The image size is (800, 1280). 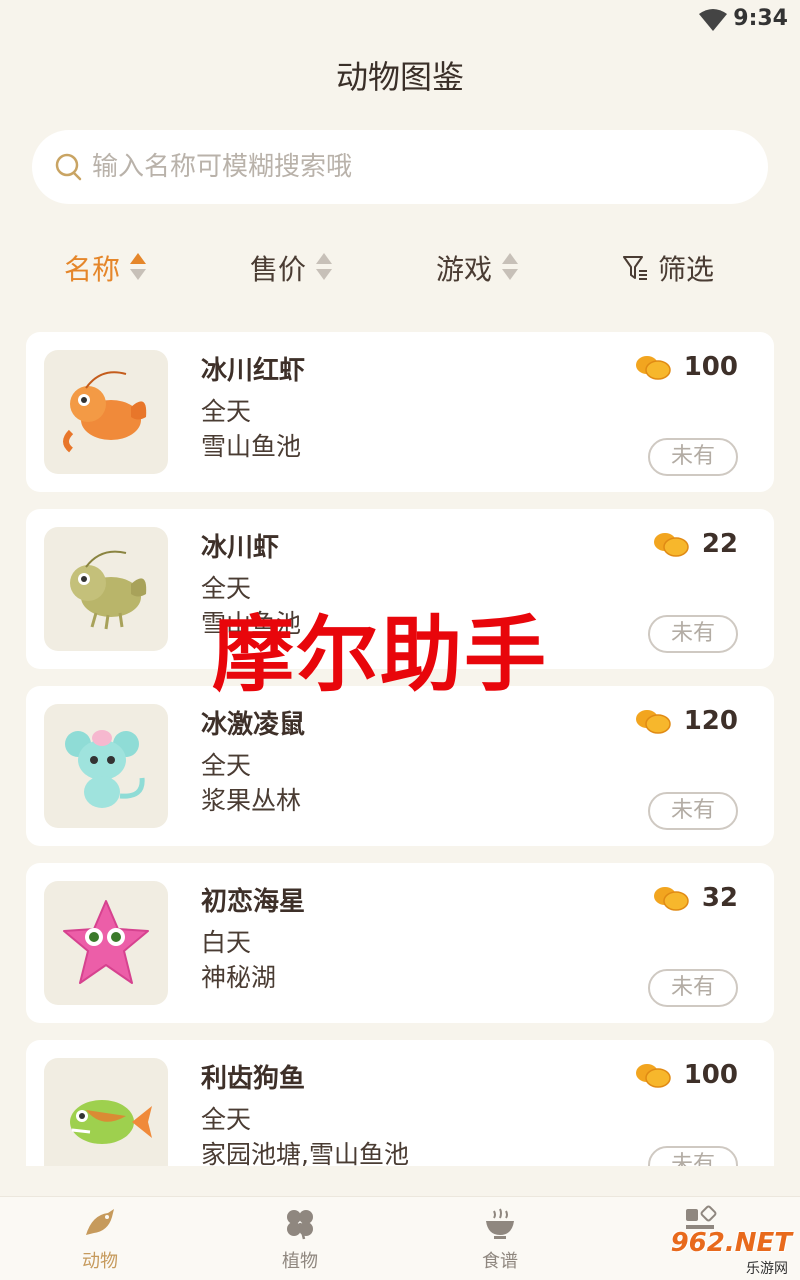 I want to click on fish-icon, so click(x=100, y=1222).